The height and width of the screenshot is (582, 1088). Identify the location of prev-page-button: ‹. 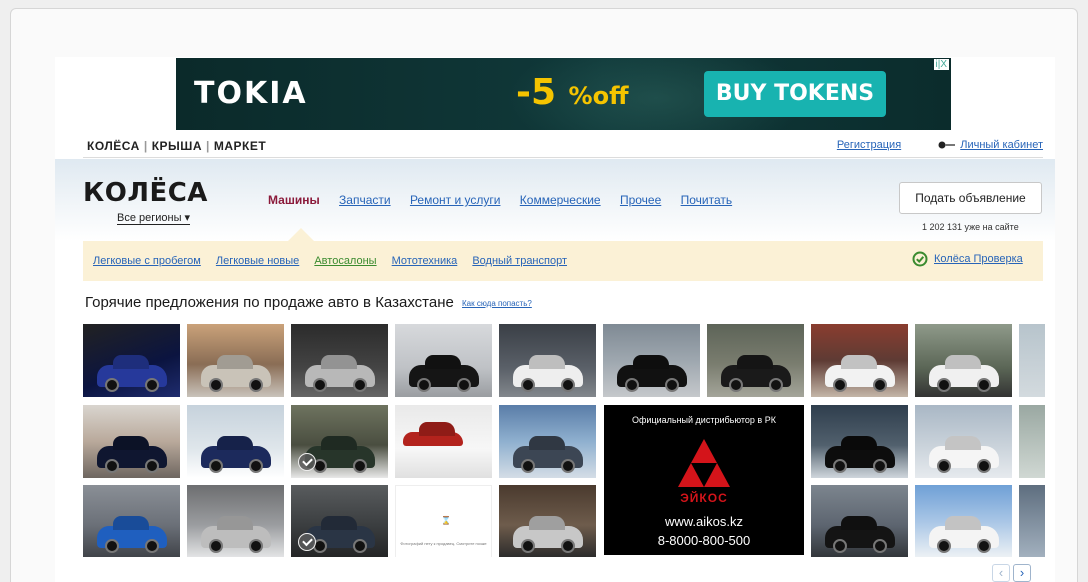
(1001, 573).